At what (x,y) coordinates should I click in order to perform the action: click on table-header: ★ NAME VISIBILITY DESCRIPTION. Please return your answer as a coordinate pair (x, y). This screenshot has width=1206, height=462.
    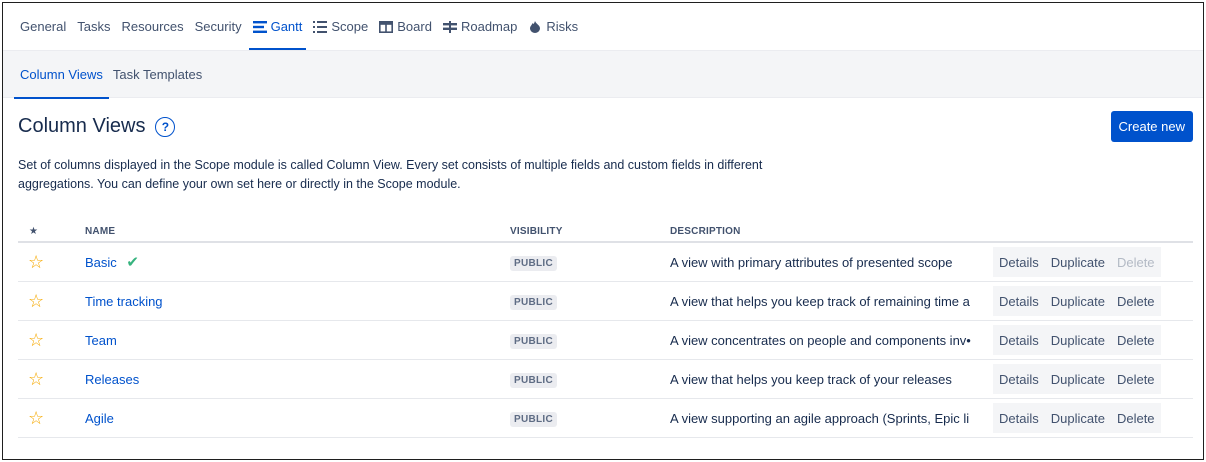
    Looking at the image, I should click on (605, 232).